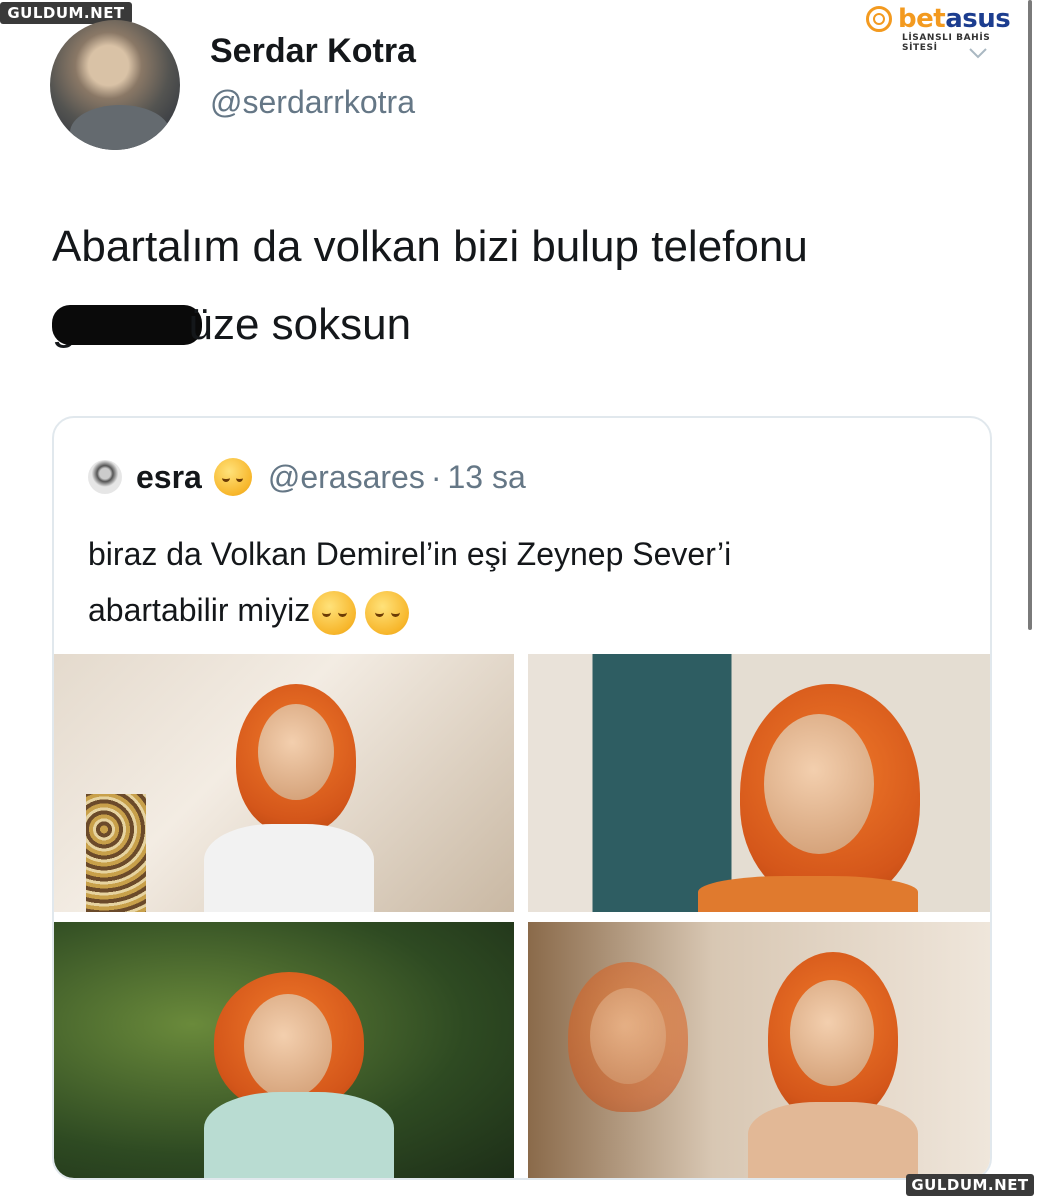 The height and width of the screenshot is (1200, 1040). Describe the element at coordinates (1030, 315) in the screenshot. I see `scrollbar` at that location.